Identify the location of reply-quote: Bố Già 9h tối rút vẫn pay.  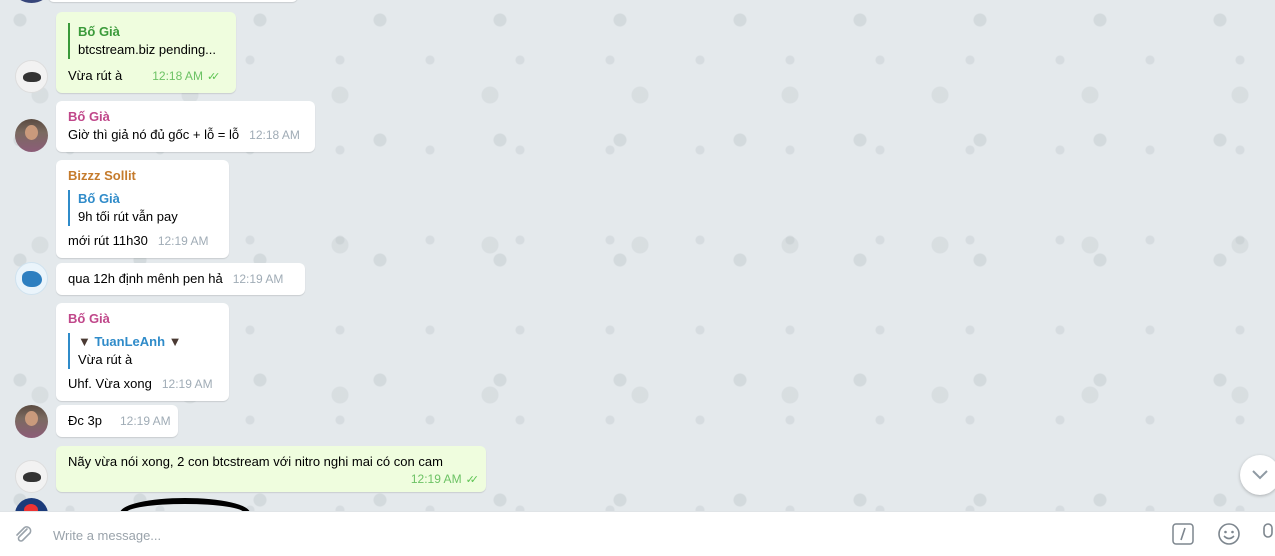
(142, 208).